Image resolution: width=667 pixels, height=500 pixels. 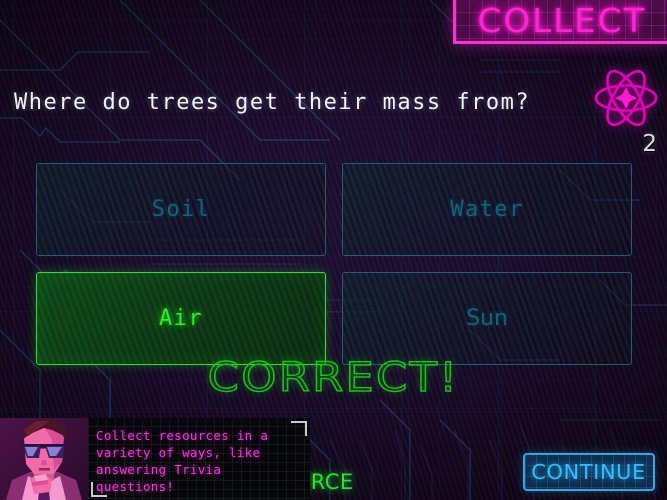 I want to click on continue-button: CONTINUE, so click(x=589, y=472).